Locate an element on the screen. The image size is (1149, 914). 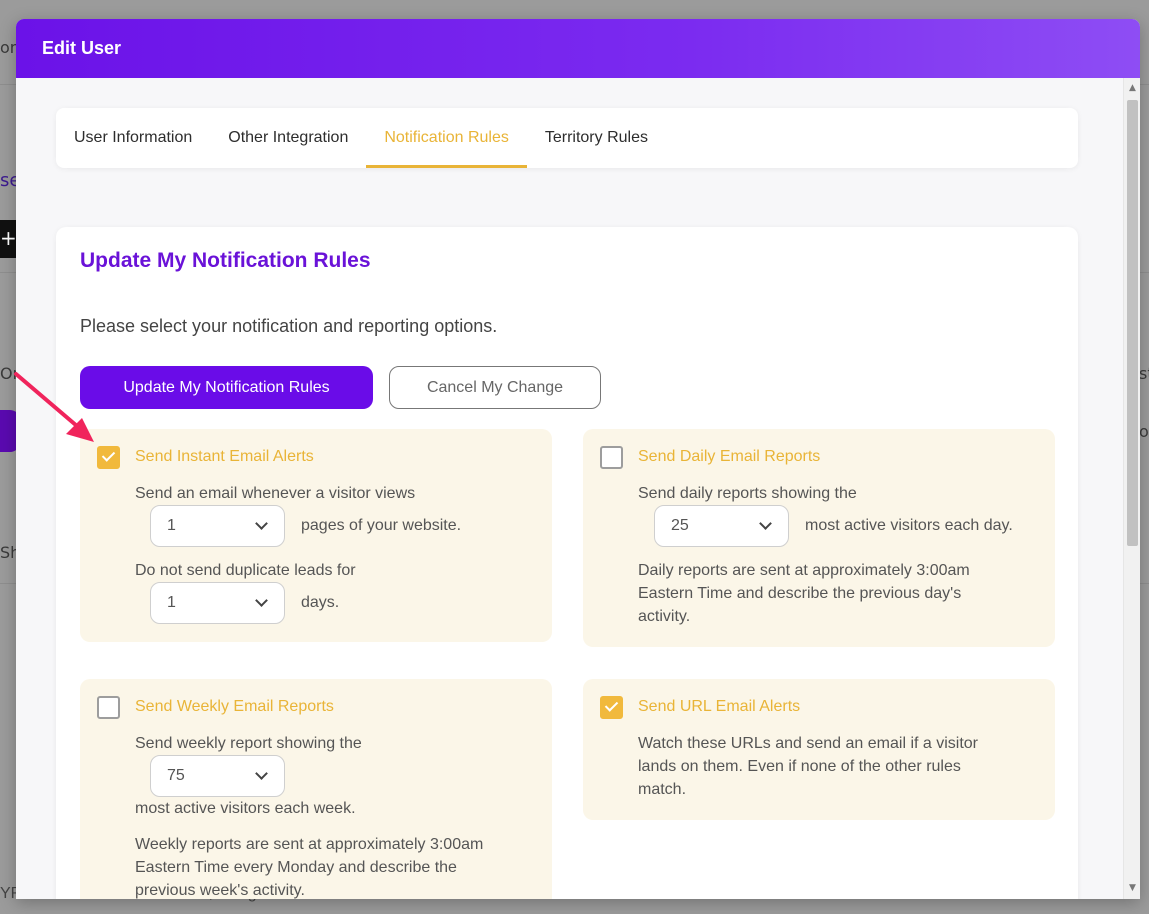
weekly-count-suffix: most active visitors each week. is located at coordinates (245, 808).